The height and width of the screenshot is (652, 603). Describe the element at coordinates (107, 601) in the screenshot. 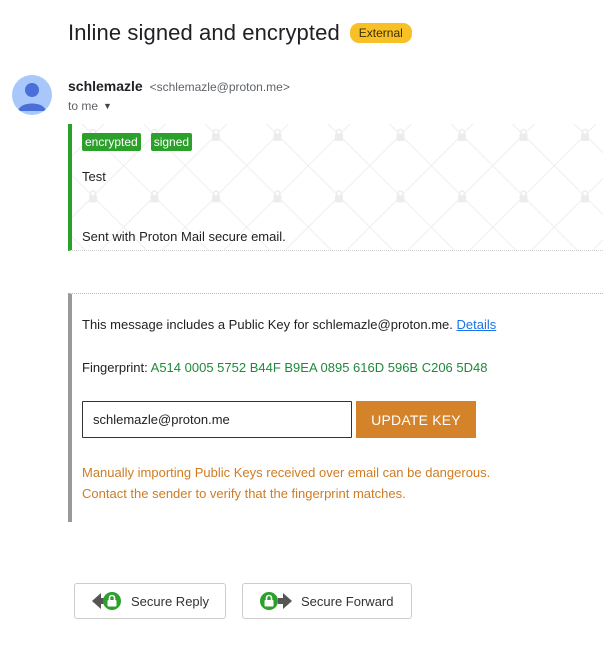

I see `reply-arrow-lock-icon` at that location.